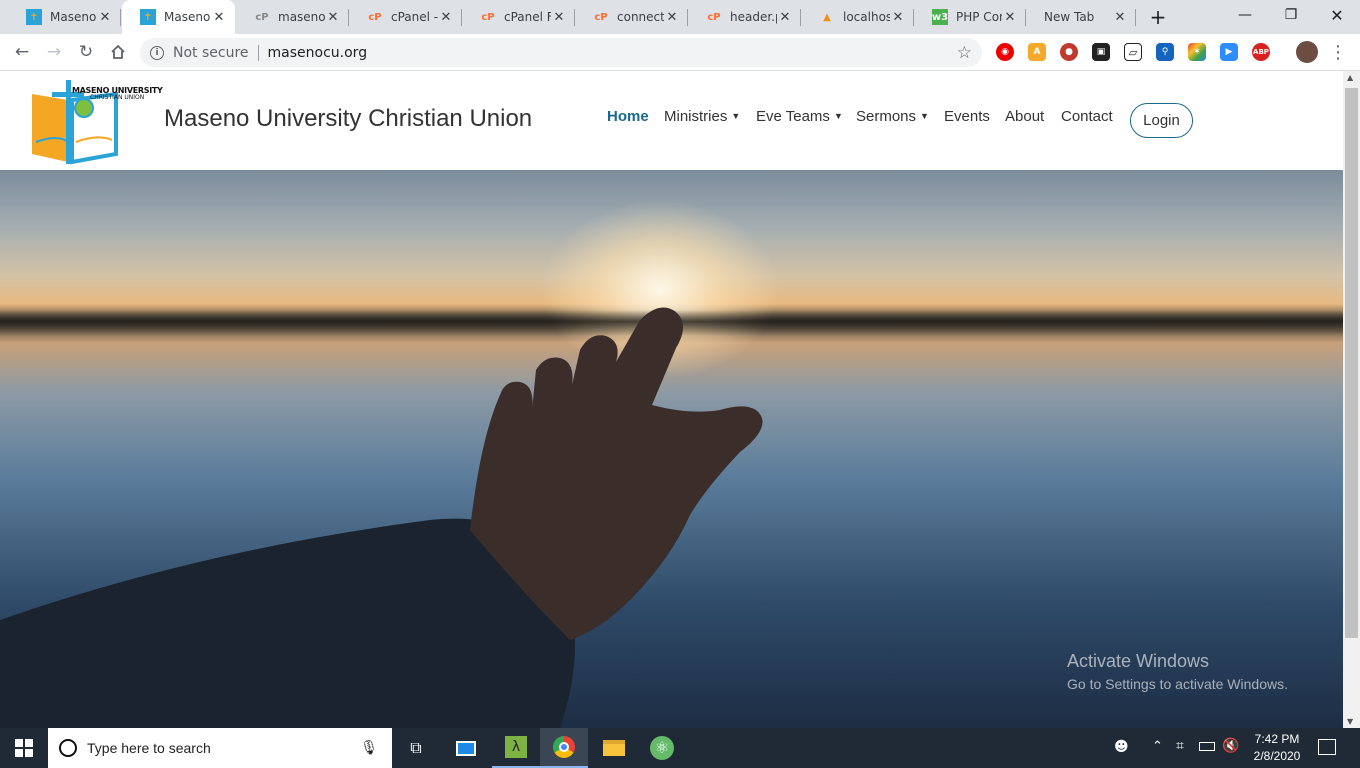  What do you see at coordinates (301, 17) in the screenshot?
I see `tab-title: masenocu` at bounding box center [301, 17].